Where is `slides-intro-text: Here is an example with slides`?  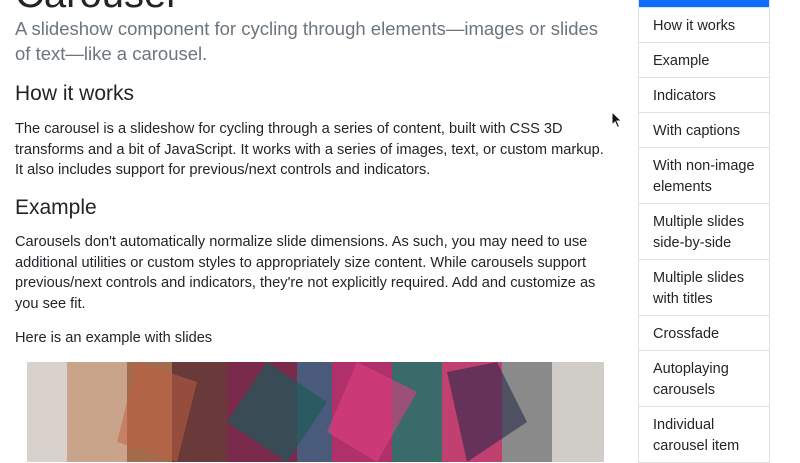
slides-intro-text: Here is an example with slides is located at coordinates (114, 338).